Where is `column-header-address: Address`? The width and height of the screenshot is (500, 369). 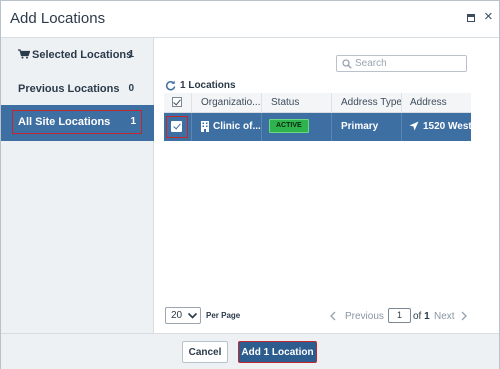
column-header-address: Address is located at coordinates (428, 102).